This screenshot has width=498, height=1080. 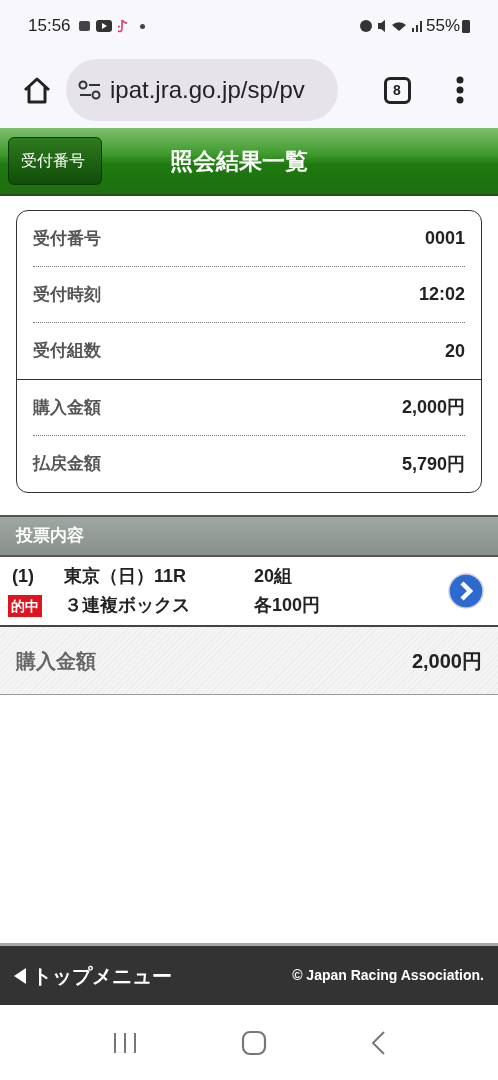 What do you see at coordinates (460, 90) in the screenshot?
I see `menu-icon` at bounding box center [460, 90].